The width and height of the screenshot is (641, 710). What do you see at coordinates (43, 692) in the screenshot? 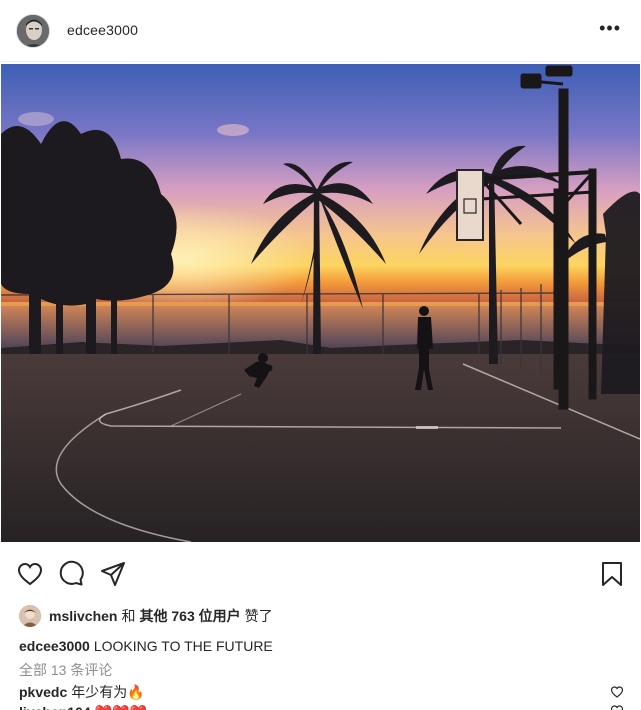
I see `comment-username: pkvedc` at bounding box center [43, 692].